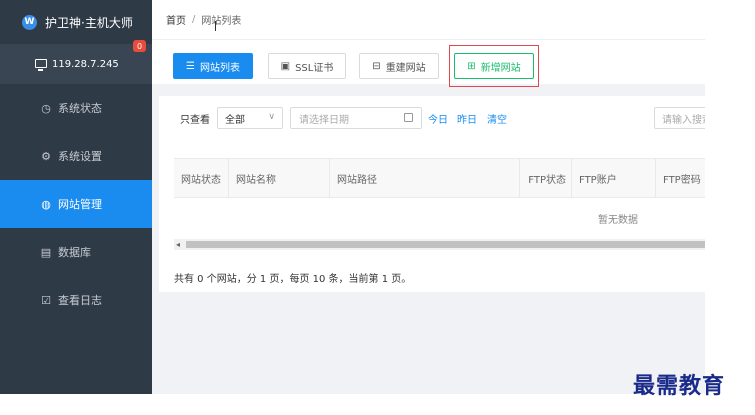  I want to click on calendar-check-icon: ☑, so click(46, 300).